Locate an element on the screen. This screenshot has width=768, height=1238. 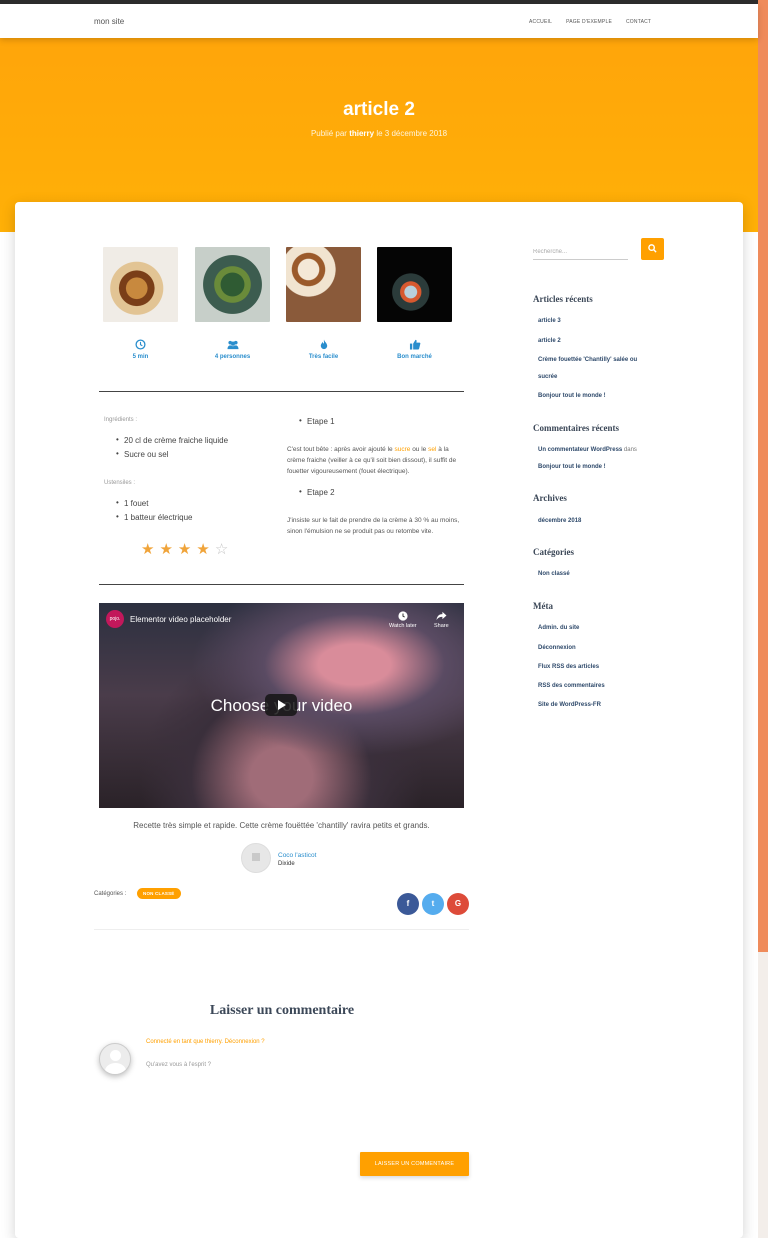
post-meta-prefix: Publié par is located at coordinates (328, 133).